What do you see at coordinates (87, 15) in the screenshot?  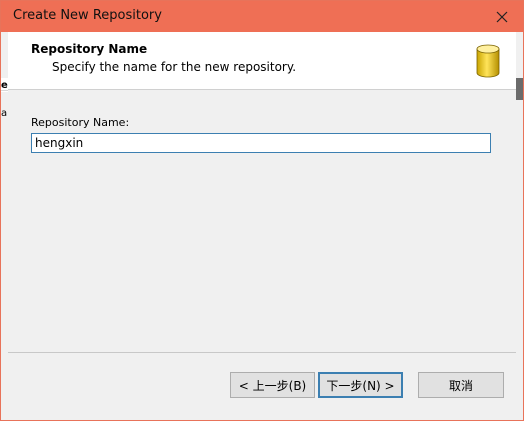 I see `window-title: Create New Repository` at bounding box center [87, 15].